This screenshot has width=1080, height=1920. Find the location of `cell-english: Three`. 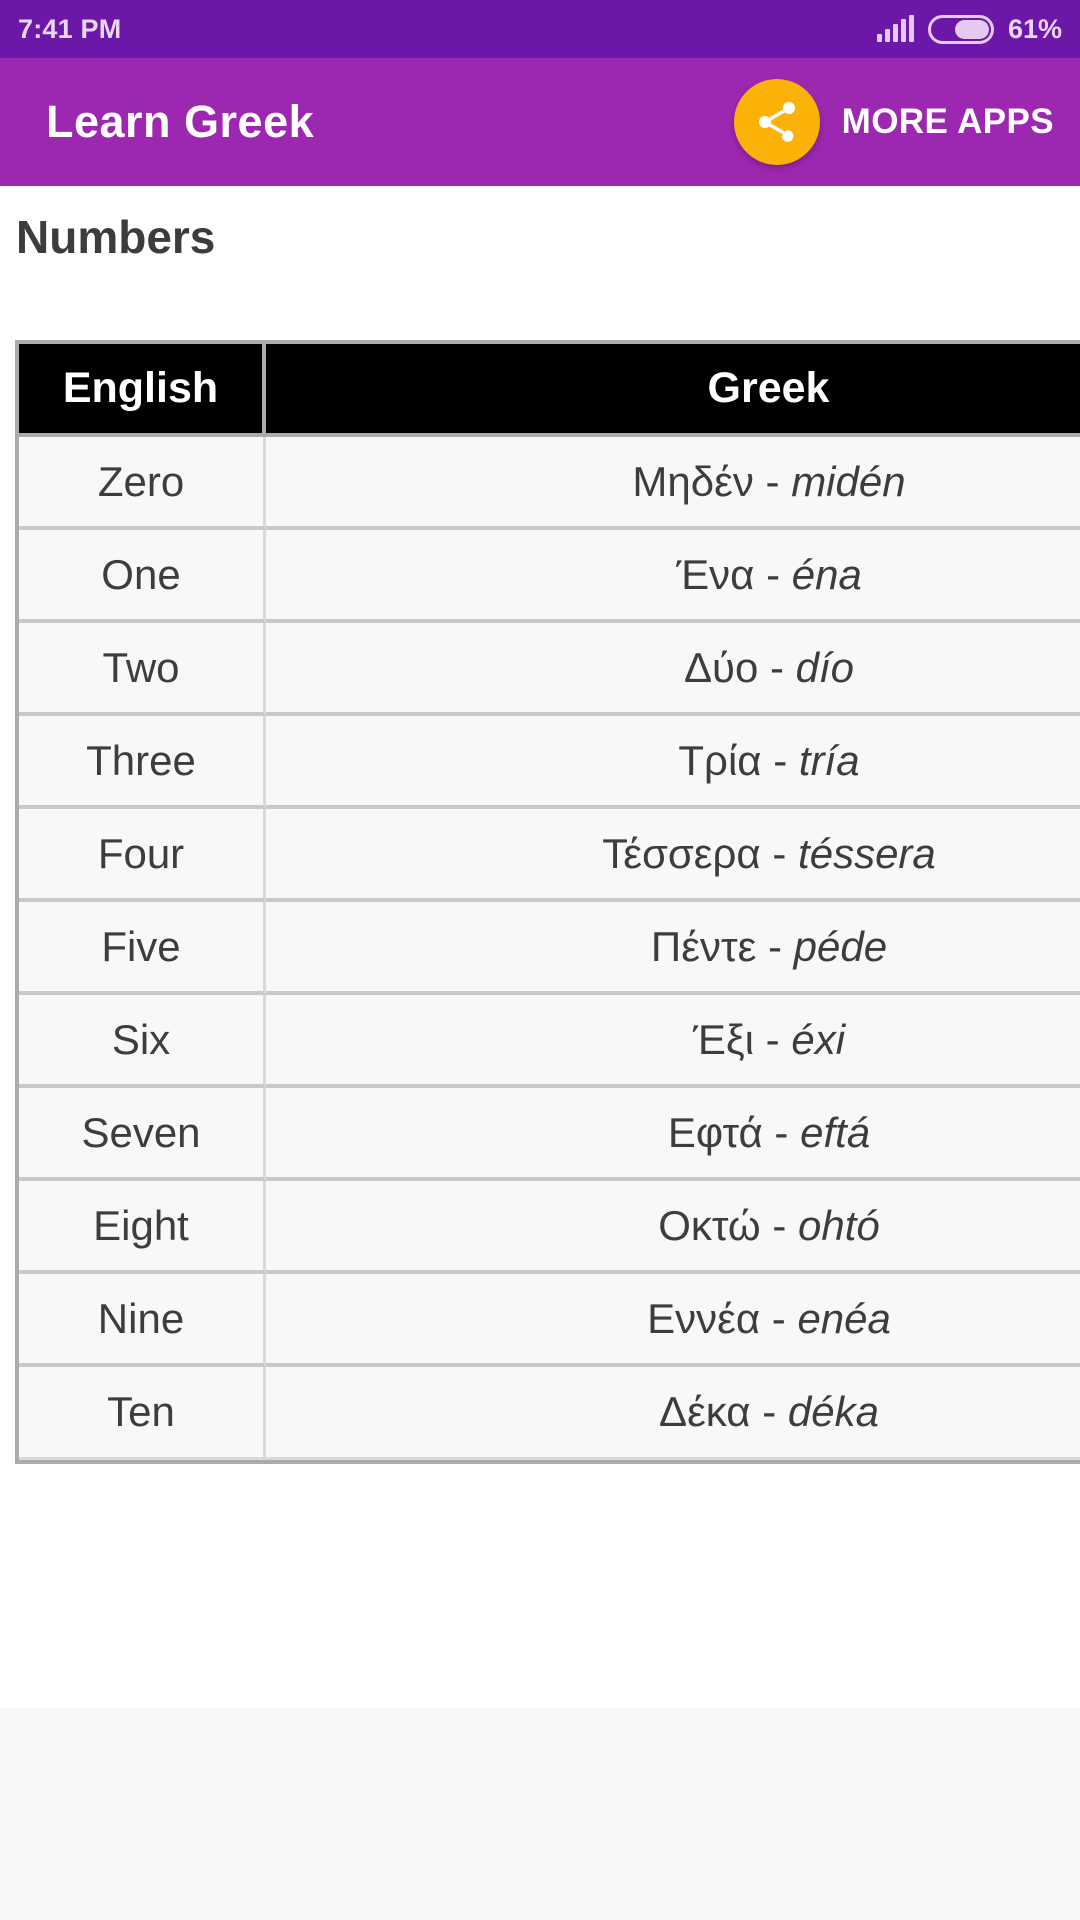

cell-english: Three is located at coordinates (142, 762).